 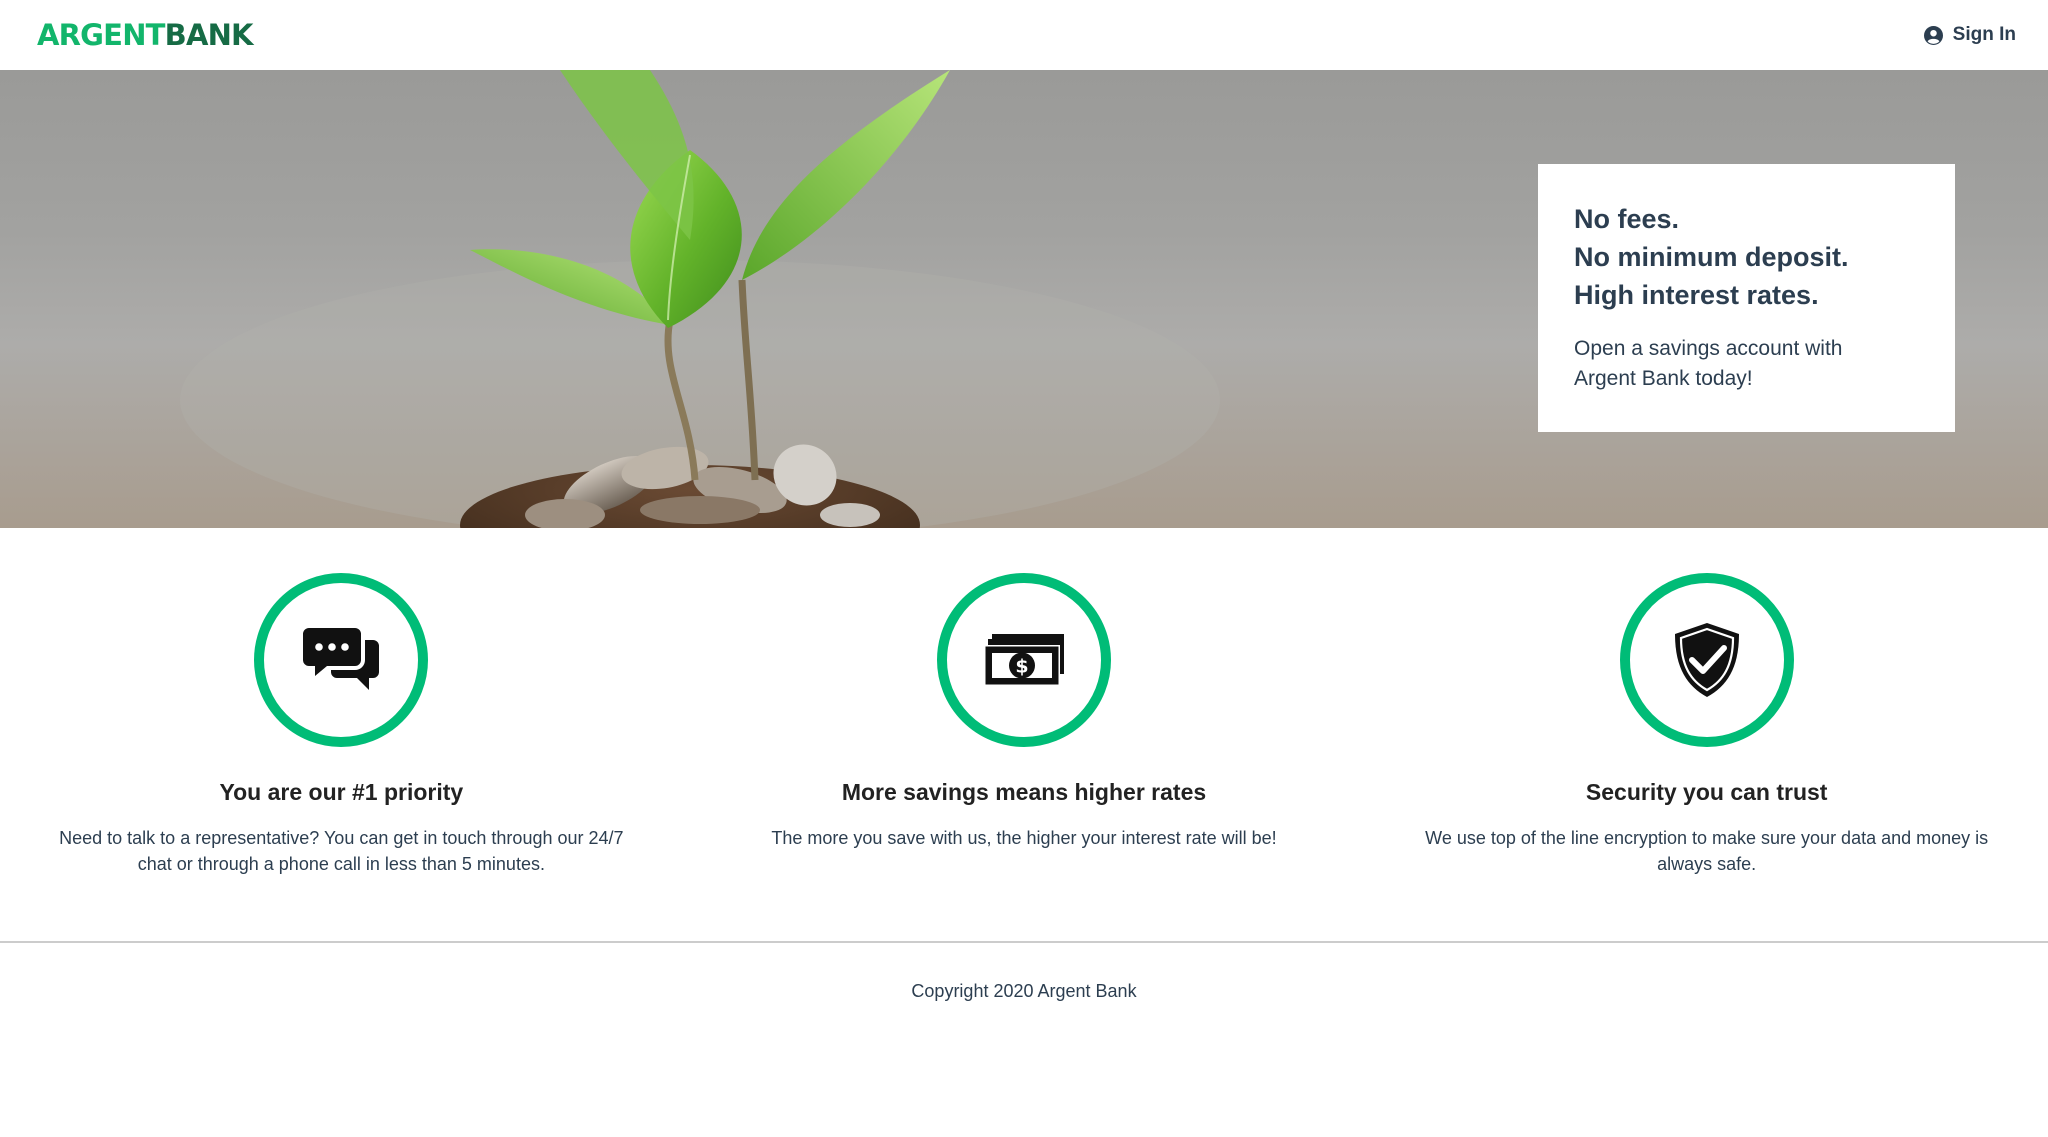 I want to click on promo-subtitle-no-minimum: No minimum deposit., so click(x=1711, y=257).